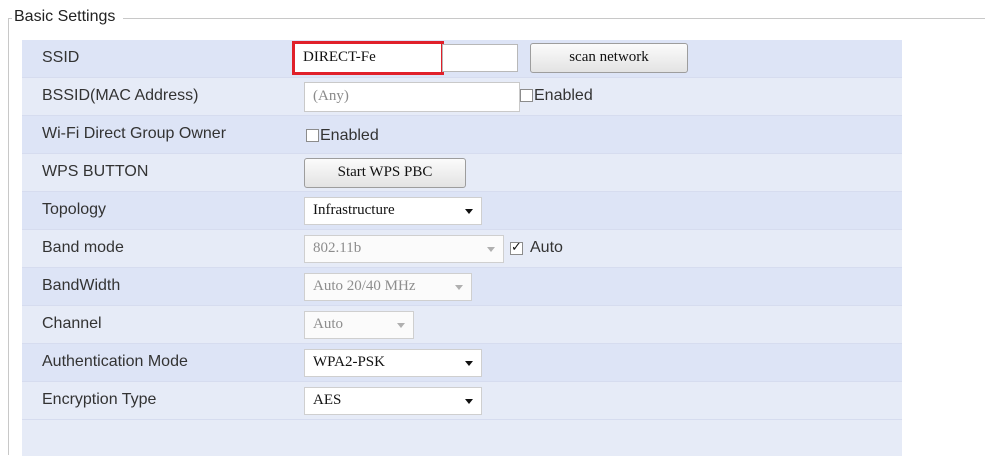 The image size is (985, 456). I want to click on authentication-mode-label: Authentication Mode, so click(115, 361).